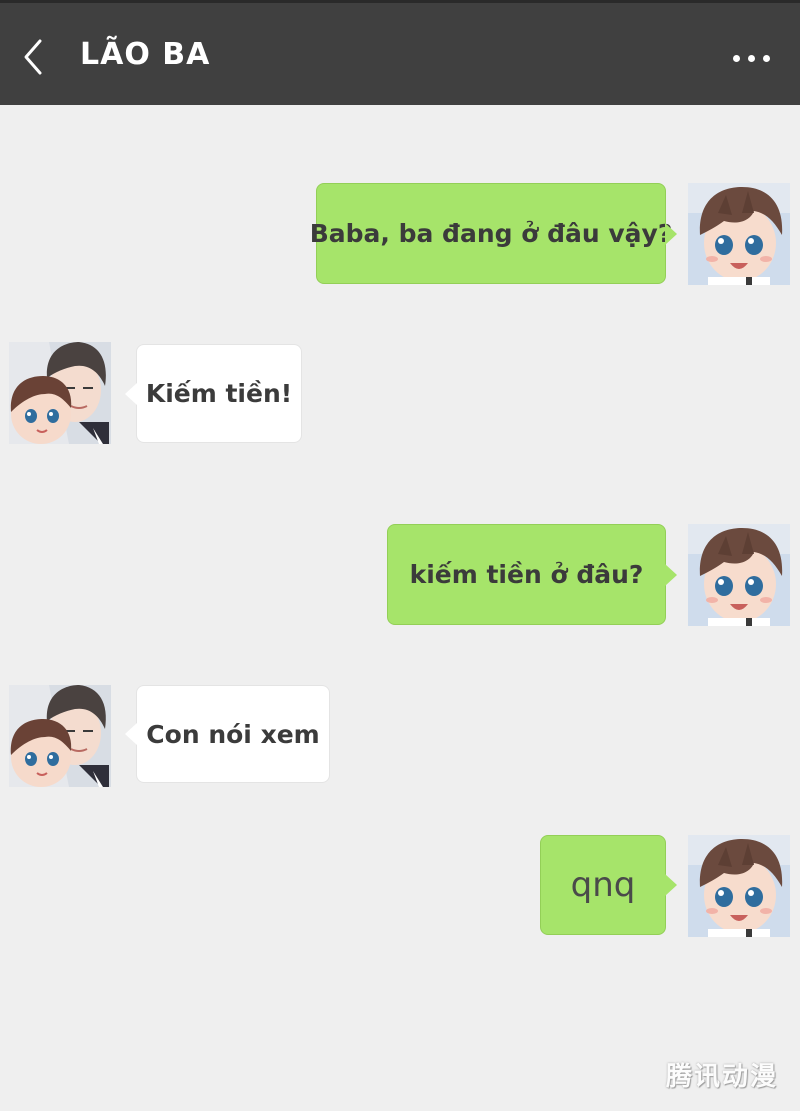 The height and width of the screenshot is (1111, 800). I want to click on back-button, so click(33, 57).